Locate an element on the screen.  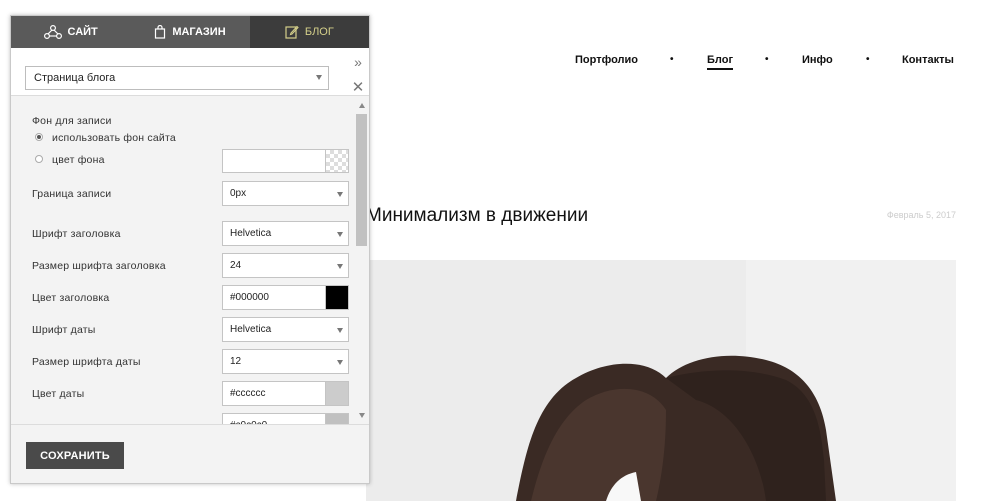
nav-link-contacts: Контакты is located at coordinates (928, 60).